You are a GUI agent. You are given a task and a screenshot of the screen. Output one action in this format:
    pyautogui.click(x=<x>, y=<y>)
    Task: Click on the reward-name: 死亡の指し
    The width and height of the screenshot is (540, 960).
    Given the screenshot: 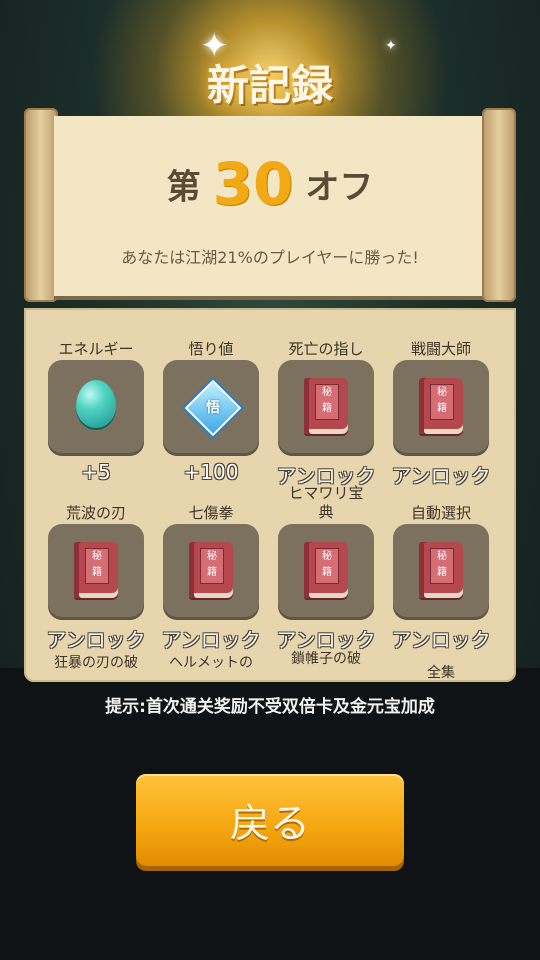 What is the action you would take?
    pyautogui.click(x=326, y=349)
    